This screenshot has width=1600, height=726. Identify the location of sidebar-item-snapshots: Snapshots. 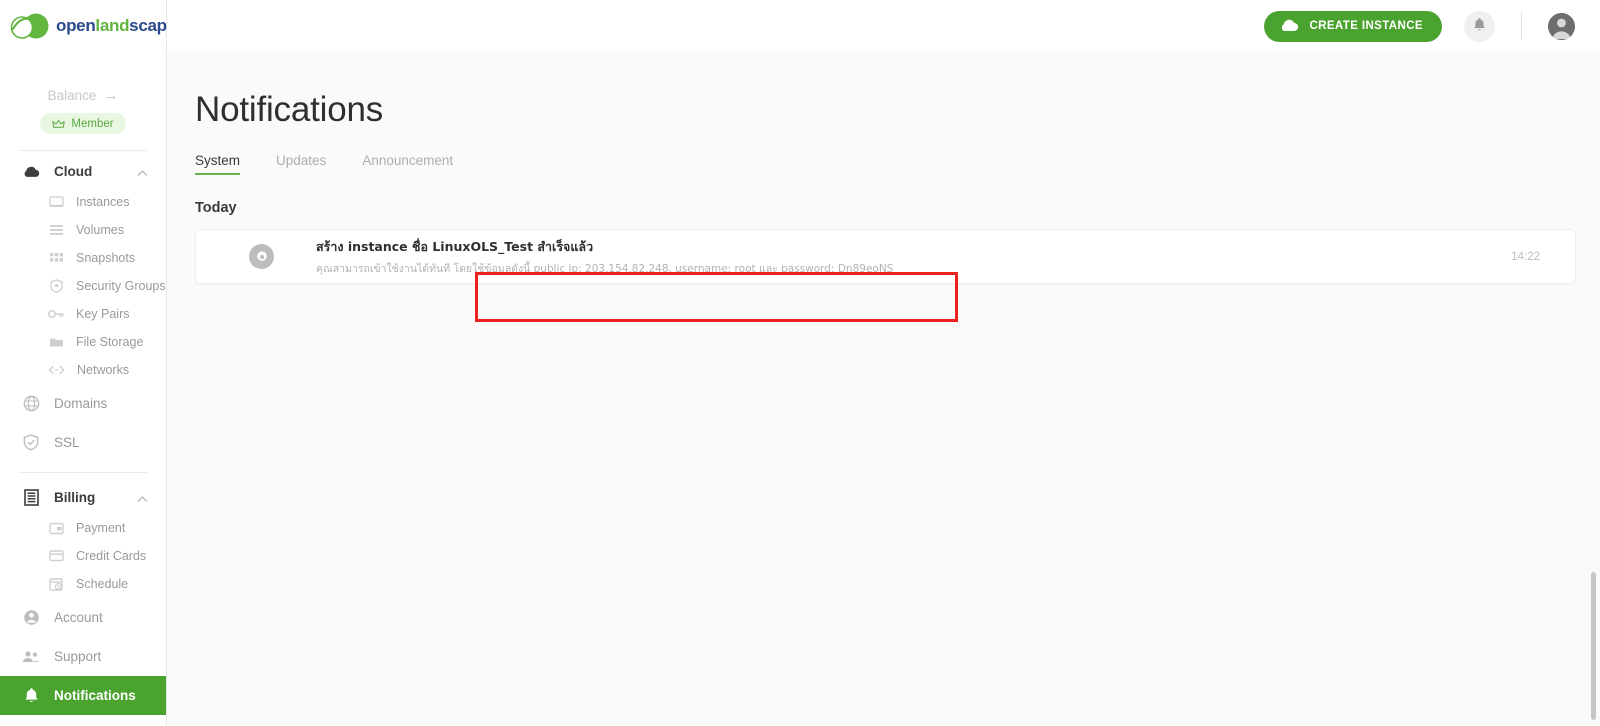
(83, 258).